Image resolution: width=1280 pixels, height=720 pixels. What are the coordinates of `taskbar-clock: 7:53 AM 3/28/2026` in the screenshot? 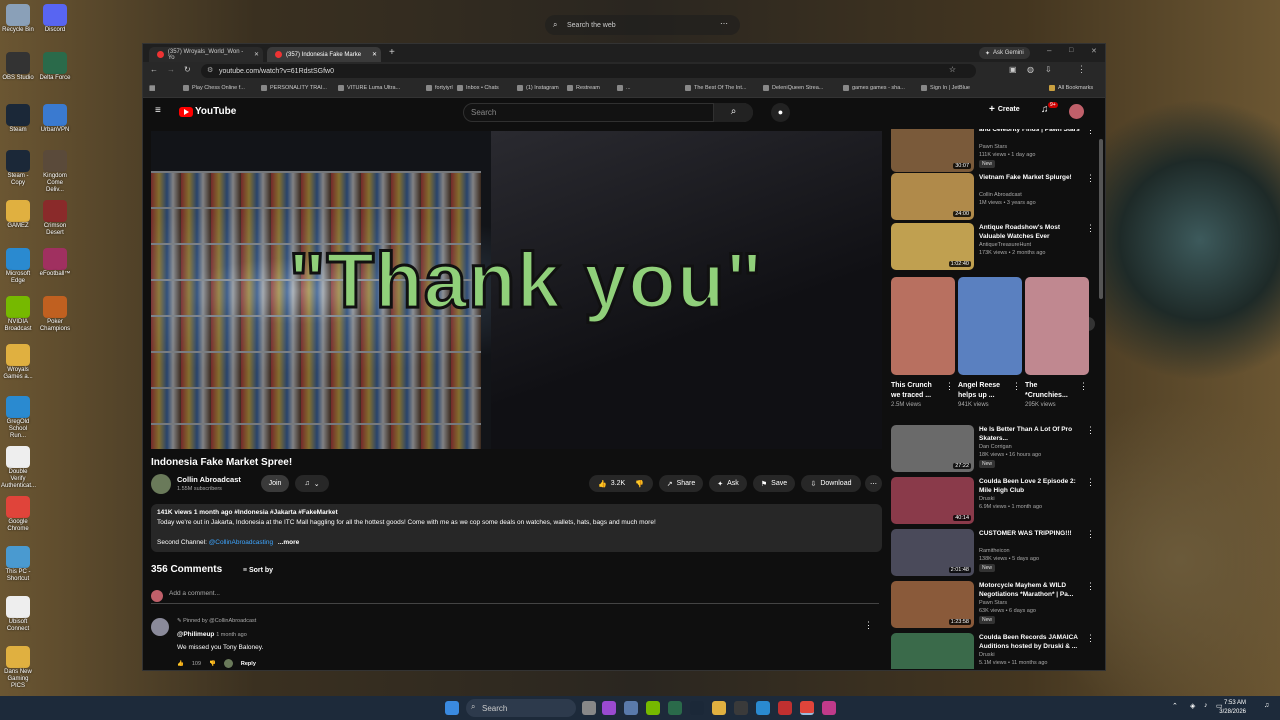 It's located at (1232, 708).